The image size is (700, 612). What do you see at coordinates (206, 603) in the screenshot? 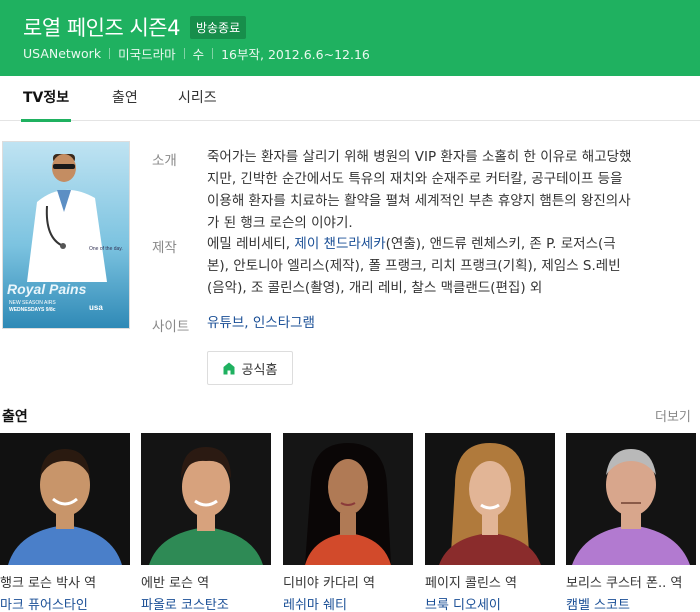
I see `cast-name-link: 파올로 코스탄조` at bounding box center [206, 603].